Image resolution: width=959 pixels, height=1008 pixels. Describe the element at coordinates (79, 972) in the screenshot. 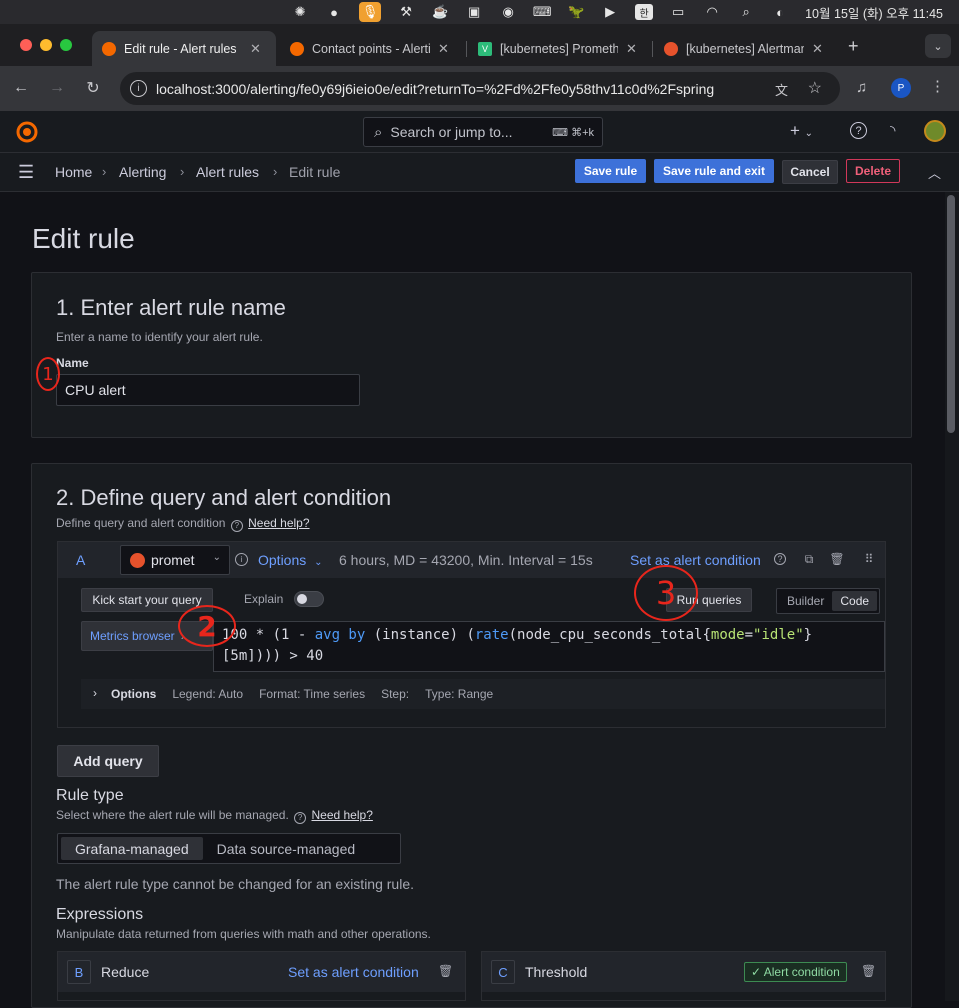

I see `expression-ref-id: B` at that location.